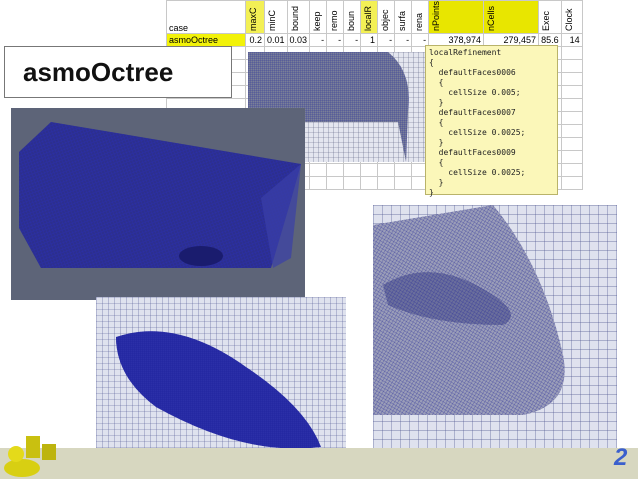 This screenshot has width=638, height=479. Describe the element at coordinates (318, 17) in the screenshot. I see `header-cell: keep` at that location.